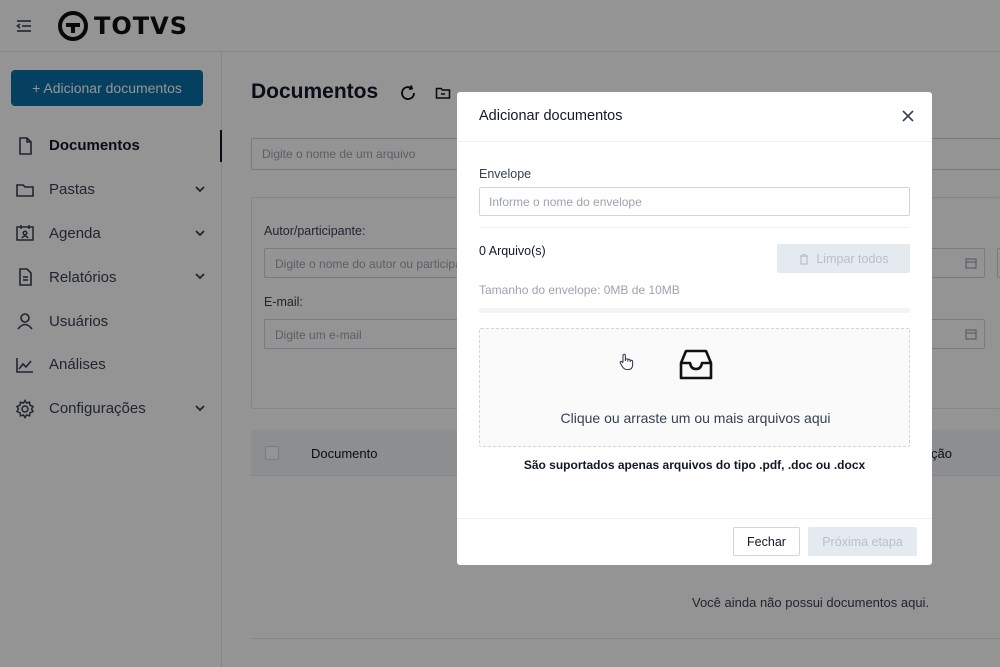 This screenshot has width=1000, height=667. What do you see at coordinates (512, 251) in the screenshot?
I see `files-count: 0 Arquivo(s)` at bounding box center [512, 251].